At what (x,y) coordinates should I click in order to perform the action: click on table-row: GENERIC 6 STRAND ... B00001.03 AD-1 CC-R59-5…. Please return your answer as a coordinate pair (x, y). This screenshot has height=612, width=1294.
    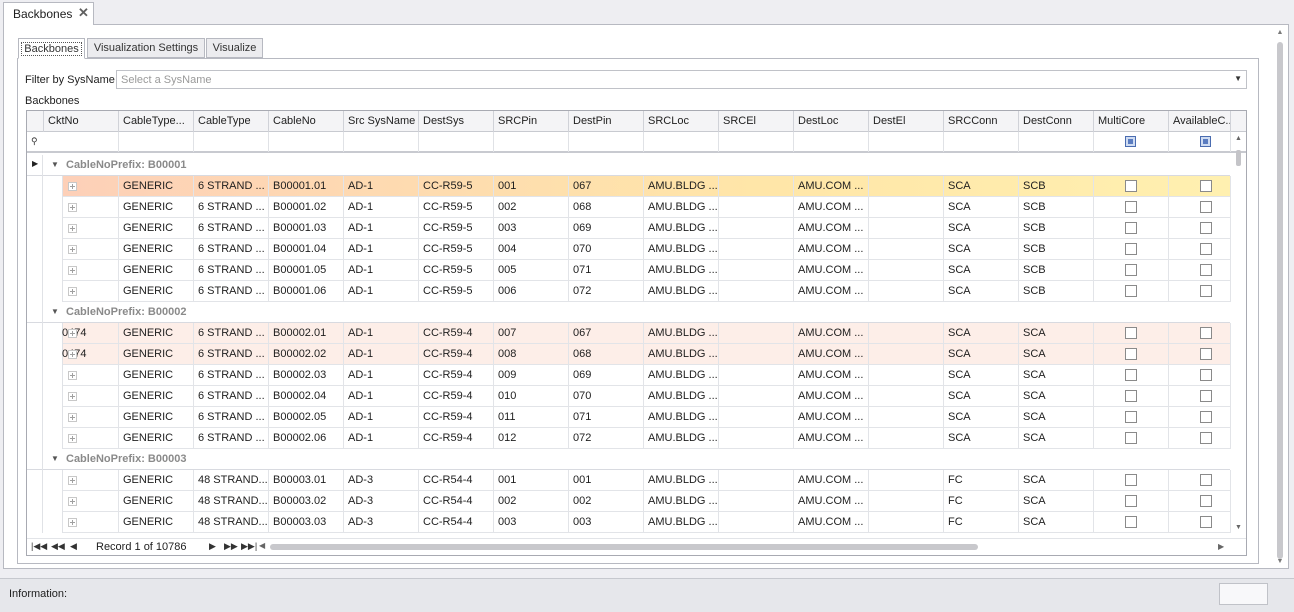
    Looking at the image, I should click on (629, 228).